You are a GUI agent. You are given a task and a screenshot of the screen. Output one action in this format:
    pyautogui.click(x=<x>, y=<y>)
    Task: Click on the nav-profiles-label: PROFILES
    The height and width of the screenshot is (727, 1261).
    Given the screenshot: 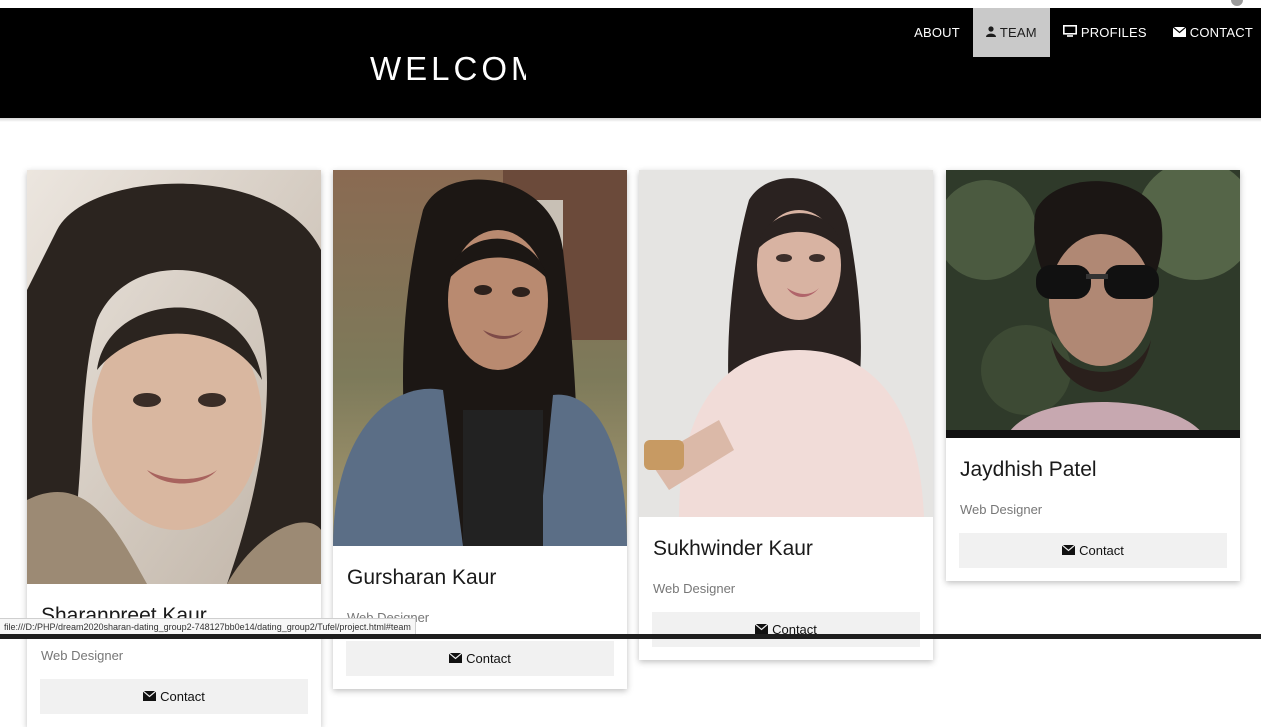 What is the action you would take?
    pyautogui.click(x=1113, y=32)
    